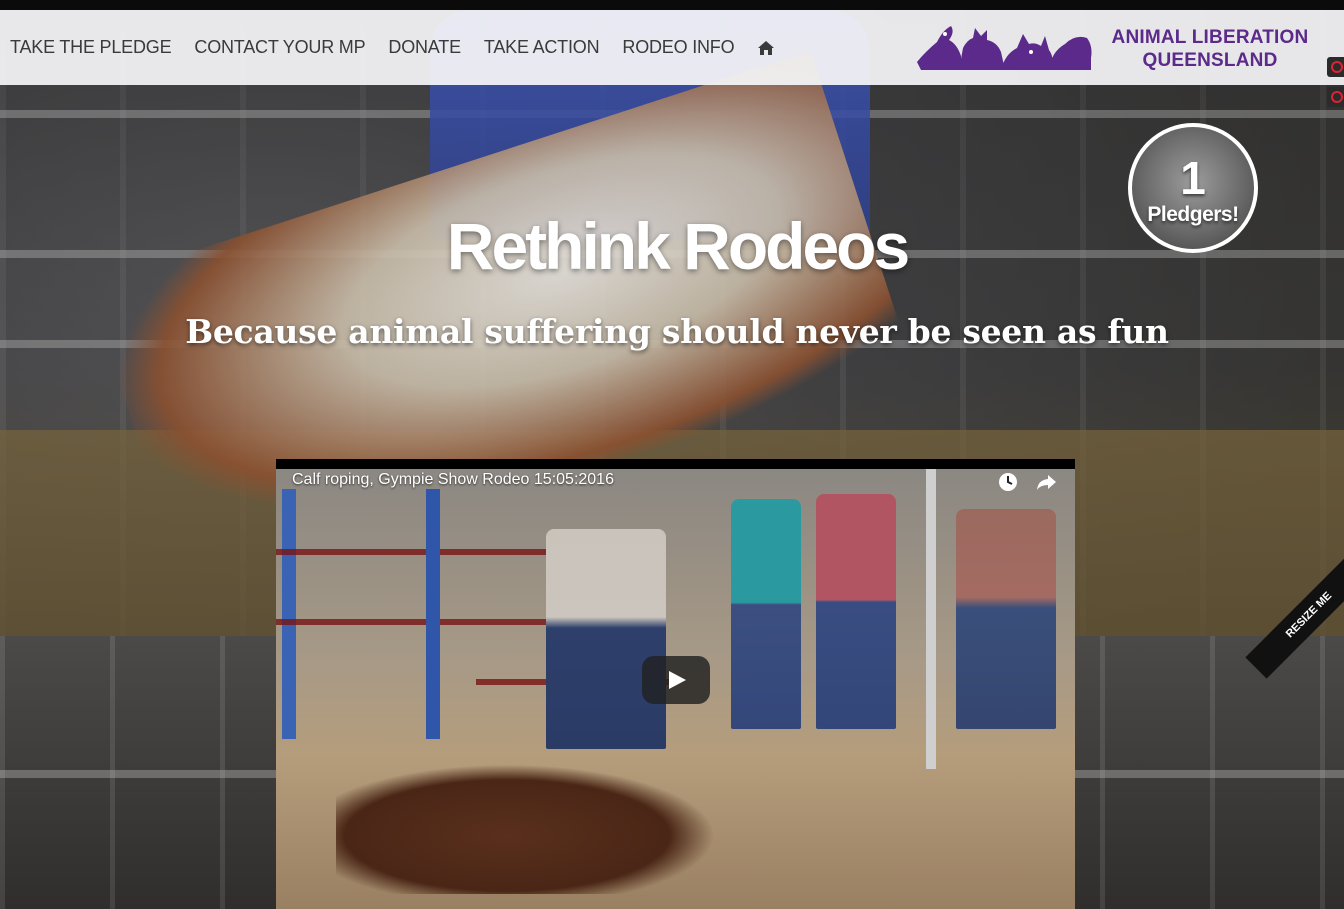 Image resolution: width=1344 pixels, height=909 pixels. I want to click on home-icon, so click(766, 48).